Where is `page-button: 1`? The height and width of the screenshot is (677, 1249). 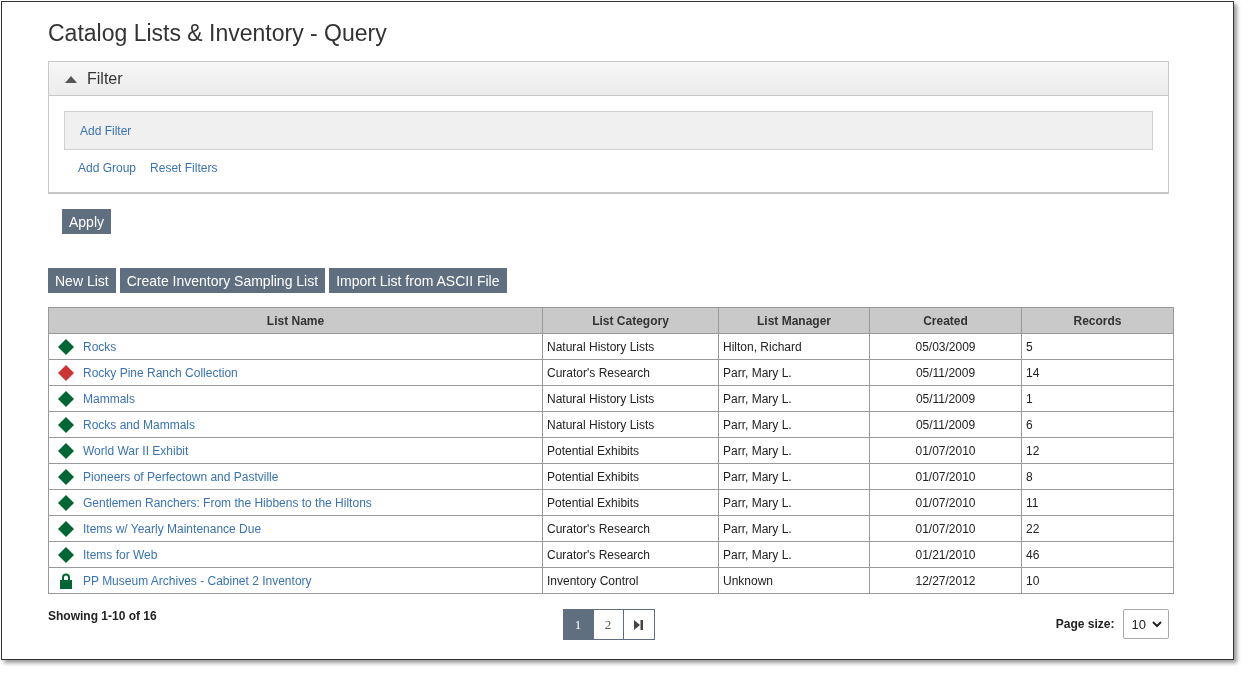 page-button: 1 is located at coordinates (578, 624).